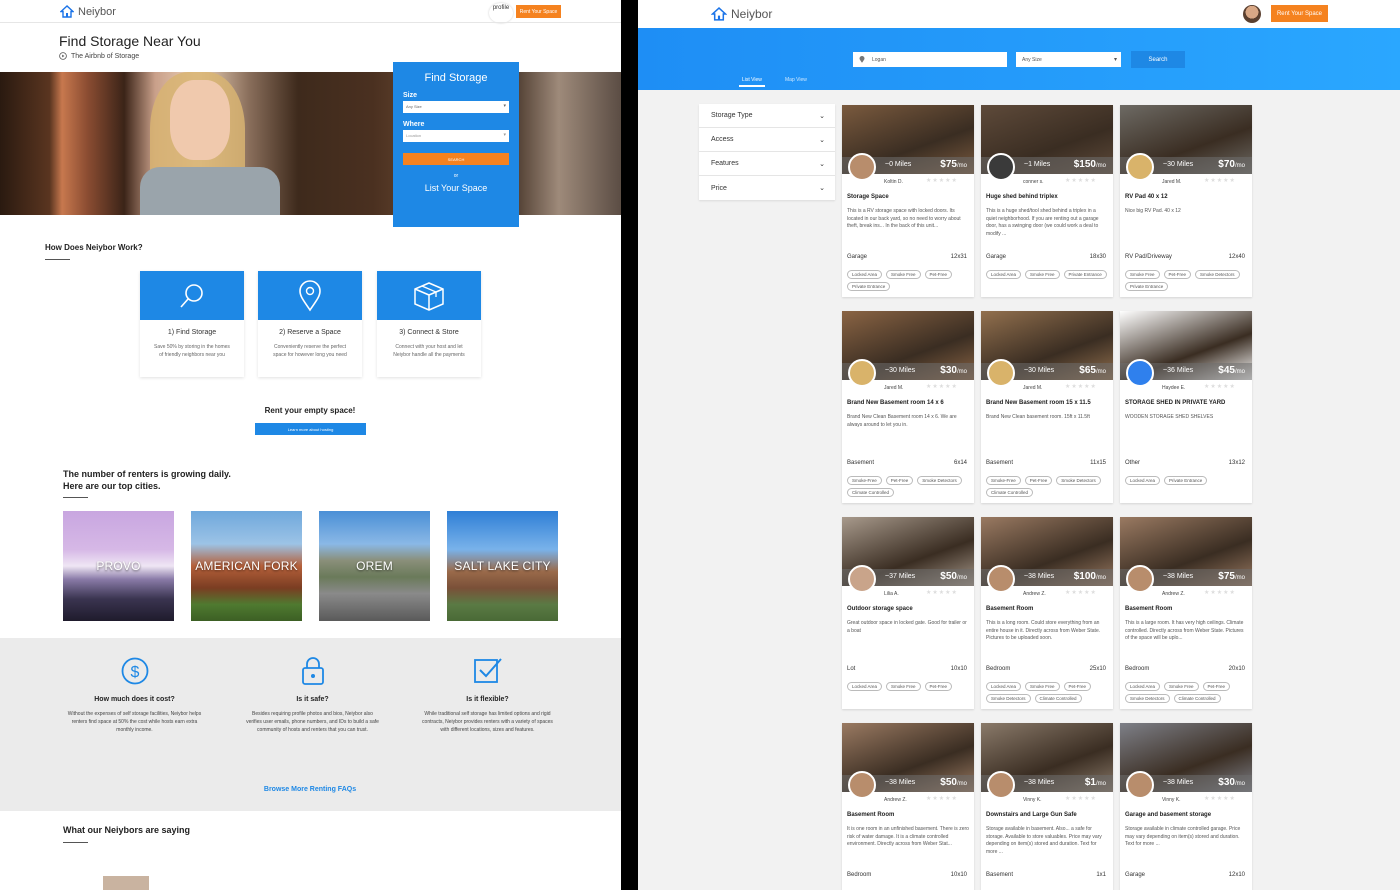  Describe the element at coordinates (722, 139) in the screenshot. I see `filter-label: Access` at that location.